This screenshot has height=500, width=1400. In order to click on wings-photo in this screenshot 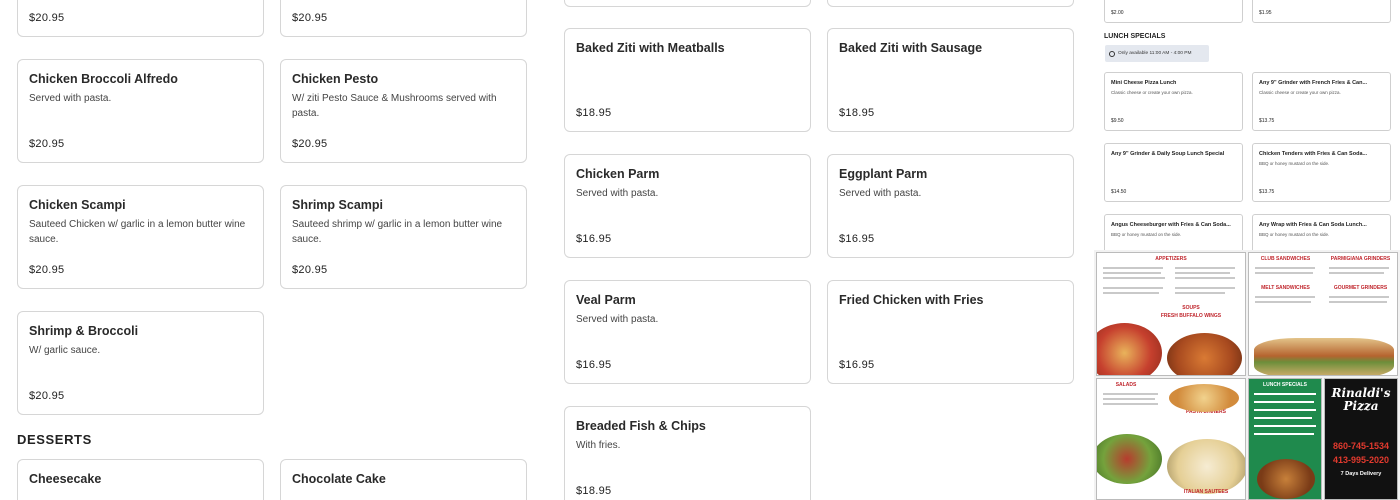, I will do `click(1204, 354)`.